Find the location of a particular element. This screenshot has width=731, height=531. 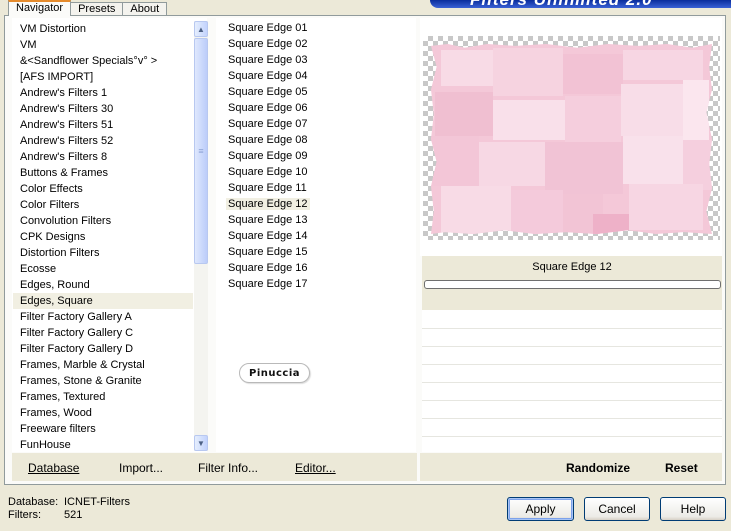

filter-item: Square Edge 11 is located at coordinates (316, 188).